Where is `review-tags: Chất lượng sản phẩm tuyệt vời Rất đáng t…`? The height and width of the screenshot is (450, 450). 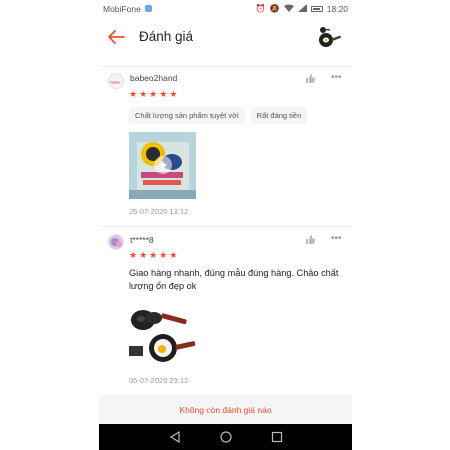
review-tags: Chất lượng sản phẩm tuyệt vời Rất đáng t… is located at coordinates (218, 115).